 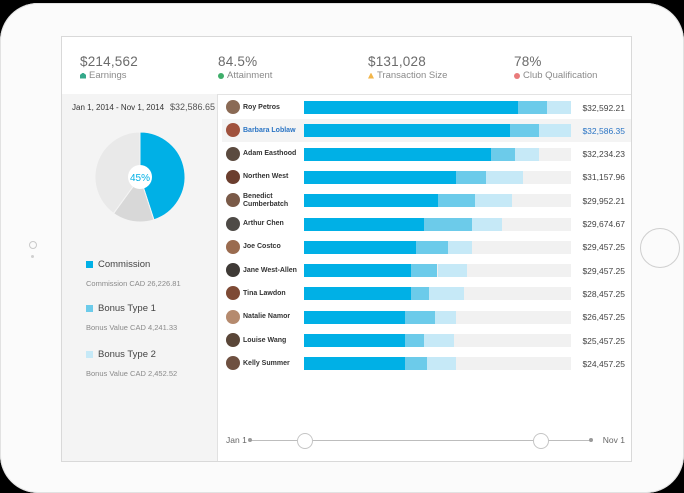 What do you see at coordinates (267, 317) in the screenshot?
I see `person-name: Natalie Namor` at bounding box center [267, 317].